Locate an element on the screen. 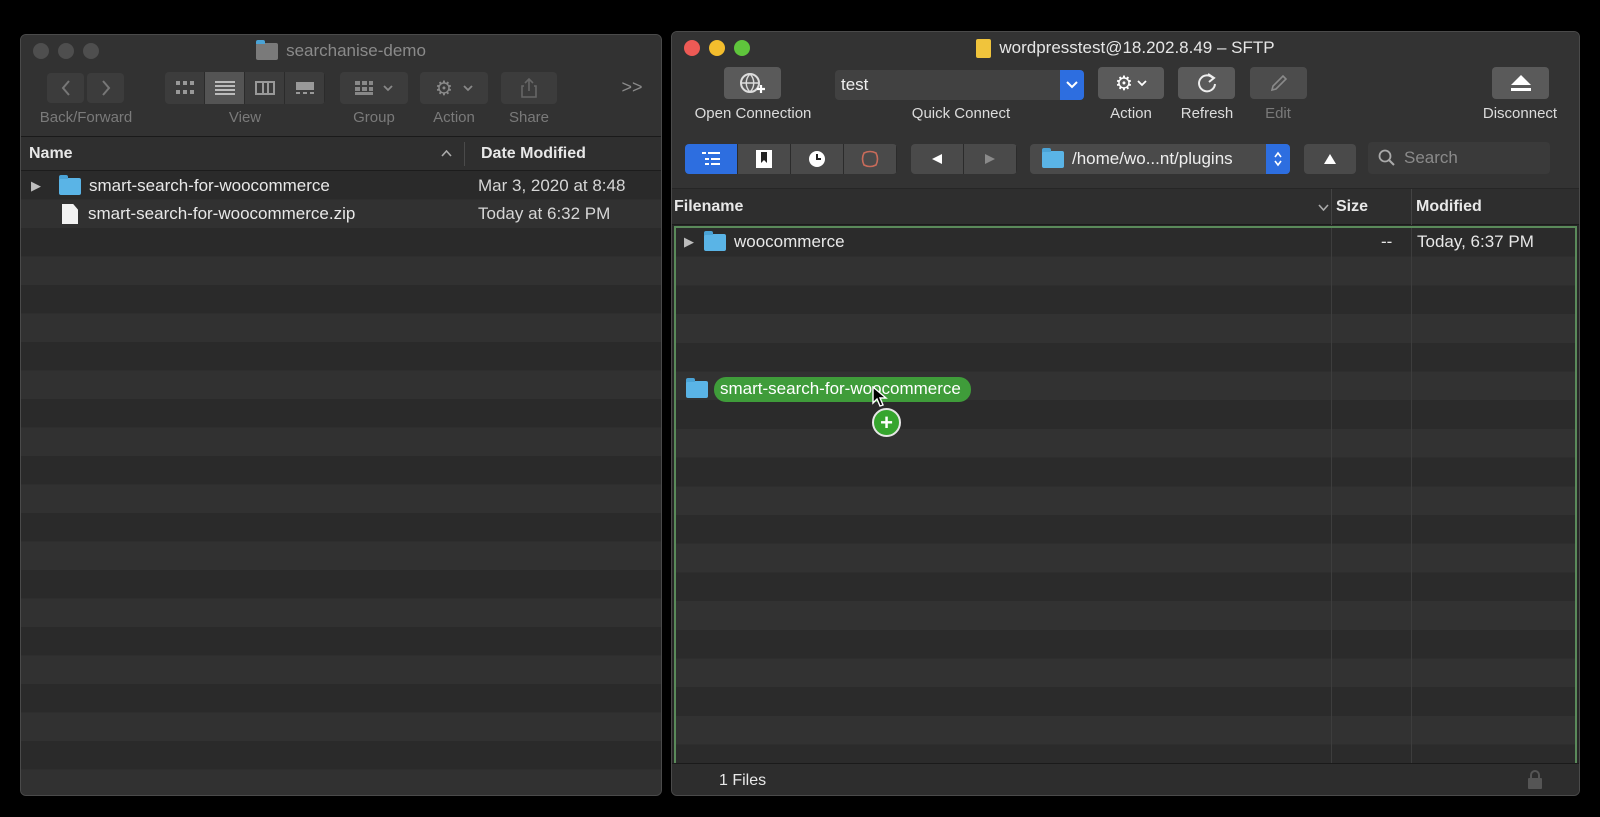 This screenshot has width=1600, height=817. list-icon is located at coordinates (224, 88).